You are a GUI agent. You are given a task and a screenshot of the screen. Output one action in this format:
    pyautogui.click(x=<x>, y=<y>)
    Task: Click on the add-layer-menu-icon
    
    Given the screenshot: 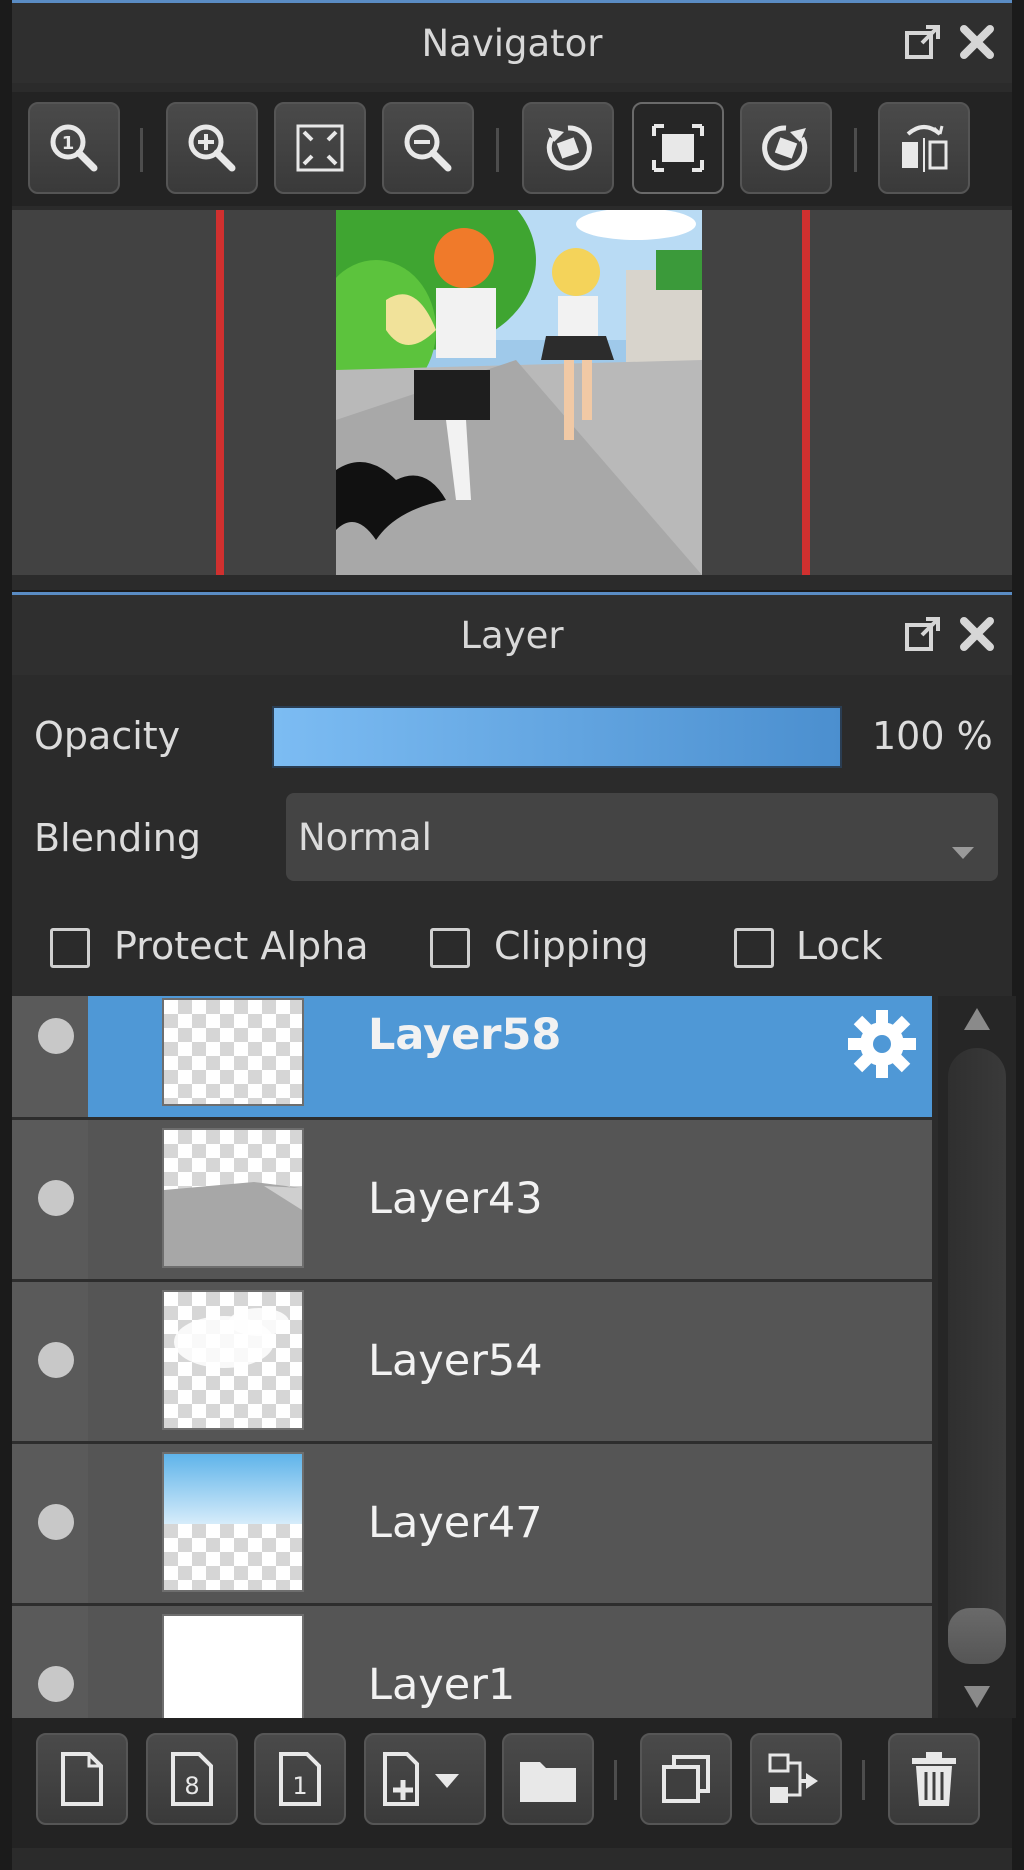 What is the action you would take?
    pyautogui.click(x=425, y=1779)
    